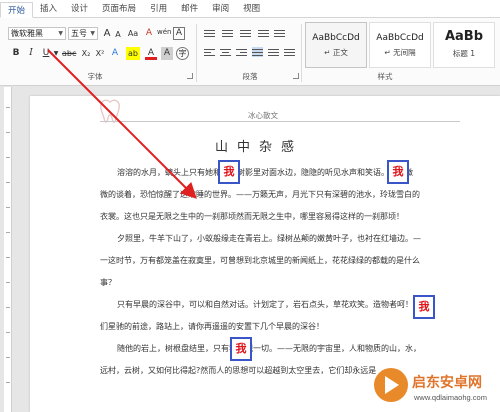 Image resolution: width=500 pixels, height=412 pixels. Describe the element at coordinates (158, 9) in the screenshot. I see `tab-references: 引用` at that location.